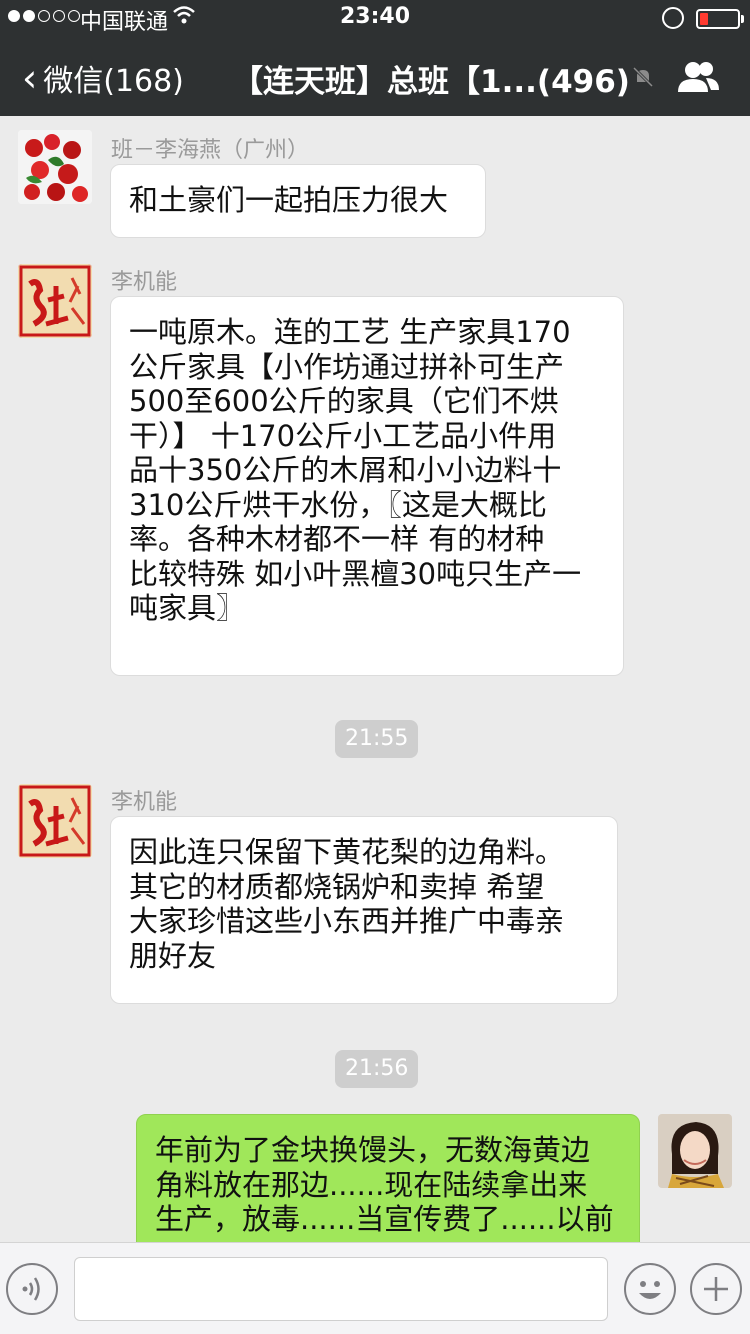  What do you see at coordinates (384, 1219) in the screenshot?
I see `message-line: 生产，放毒......当宣传费了......以前` at bounding box center [384, 1219].